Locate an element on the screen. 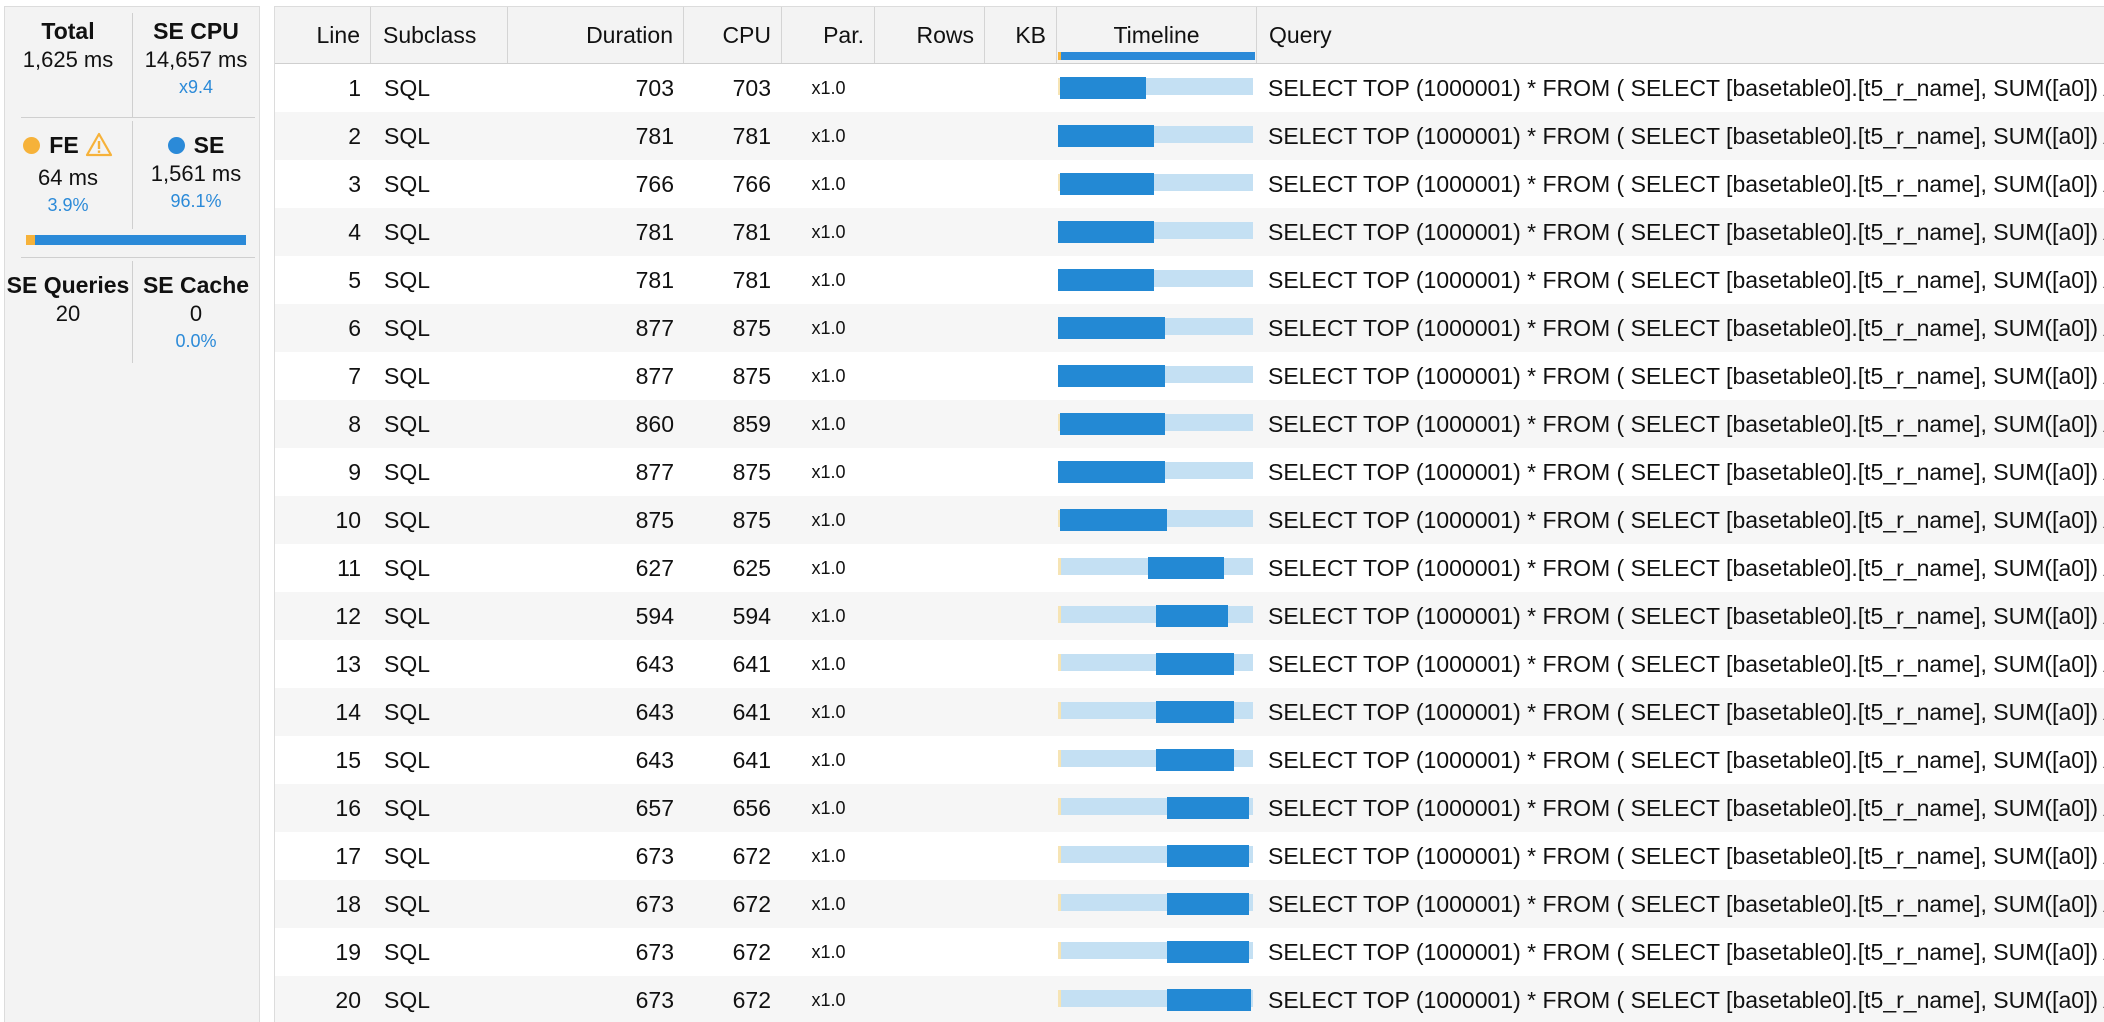  col-header-par: Par. is located at coordinates (828, 35).